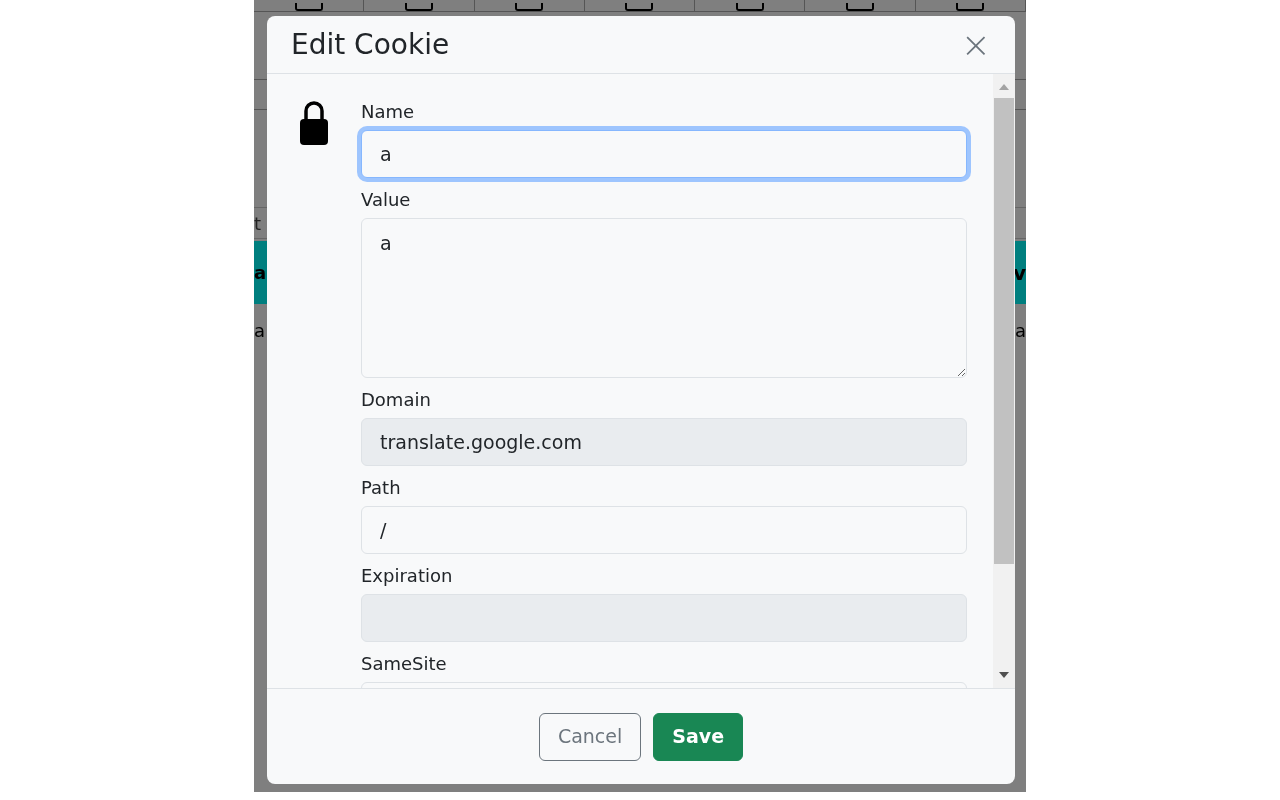 This screenshot has width=1280, height=800. What do you see at coordinates (404, 664) in the screenshot?
I see `field-label: SameSite` at bounding box center [404, 664].